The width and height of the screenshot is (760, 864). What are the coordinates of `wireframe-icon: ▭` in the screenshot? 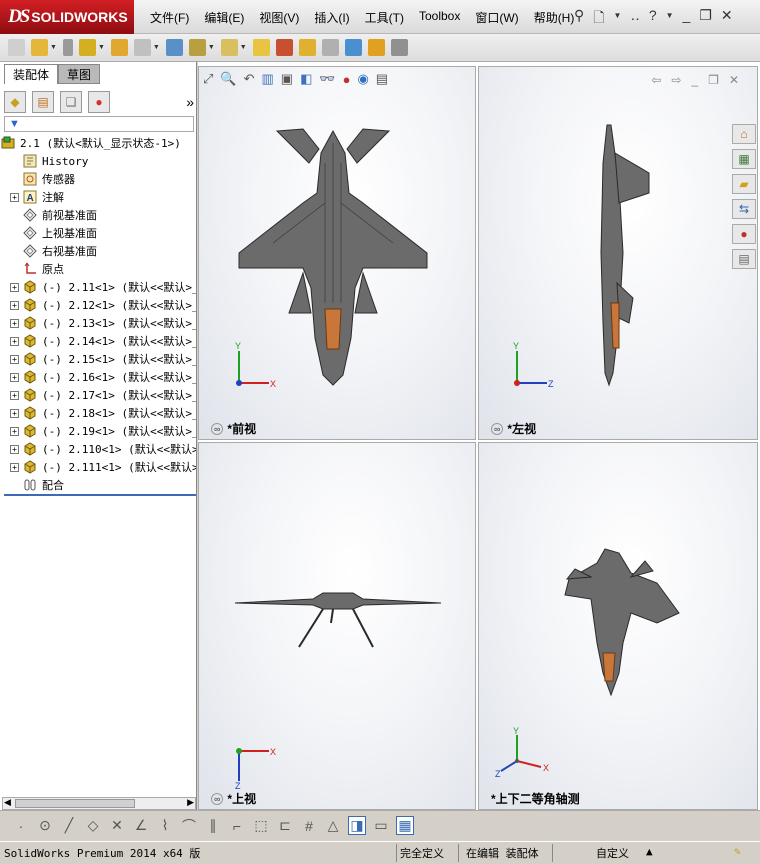 It's located at (381, 825).